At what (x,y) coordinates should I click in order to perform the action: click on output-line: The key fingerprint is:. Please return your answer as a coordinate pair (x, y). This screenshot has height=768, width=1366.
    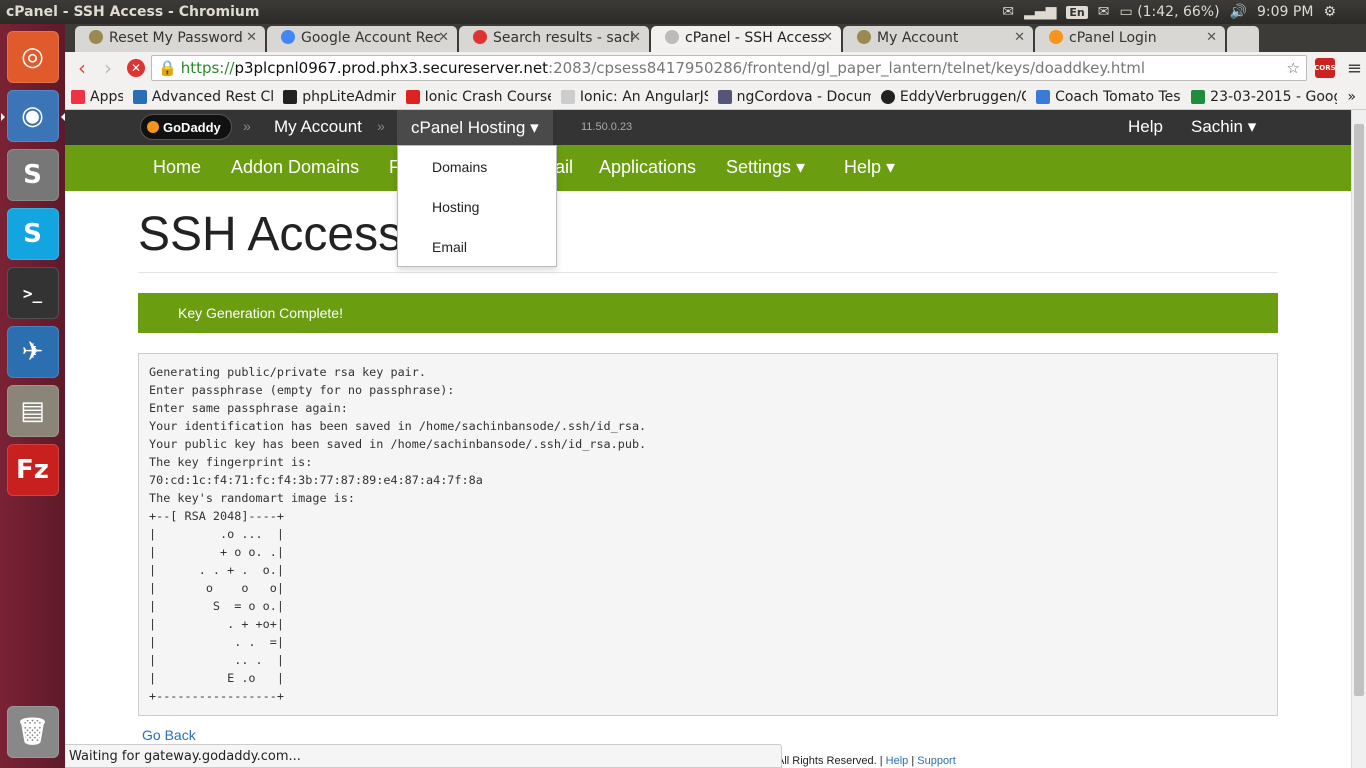
    Looking at the image, I should click on (231, 462).